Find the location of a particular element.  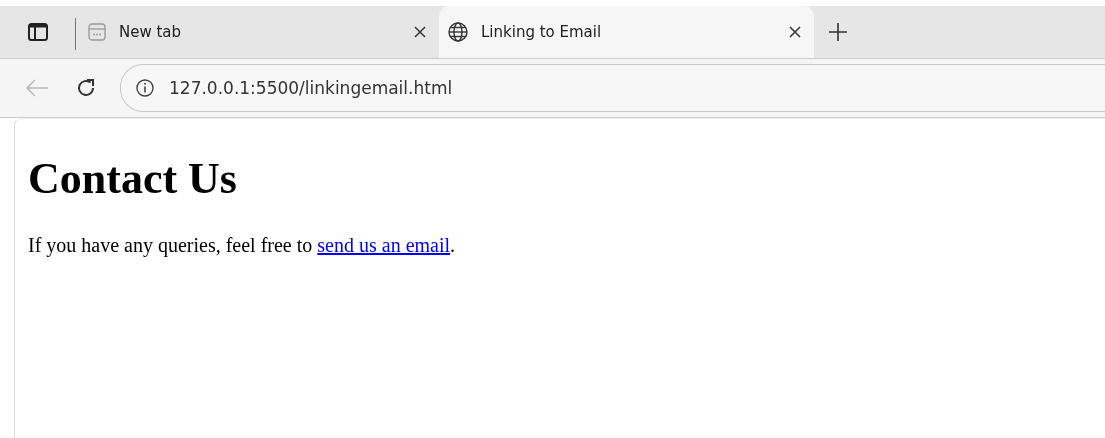

url-text: 127.0.0.1:5500/linkingemail.html is located at coordinates (311, 88).